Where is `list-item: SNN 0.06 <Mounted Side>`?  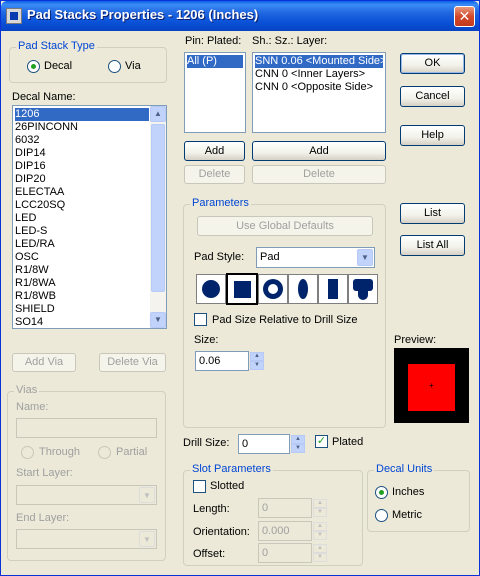 list-item: SNN 0.06 <Mounted Side> is located at coordinates (320, 61).